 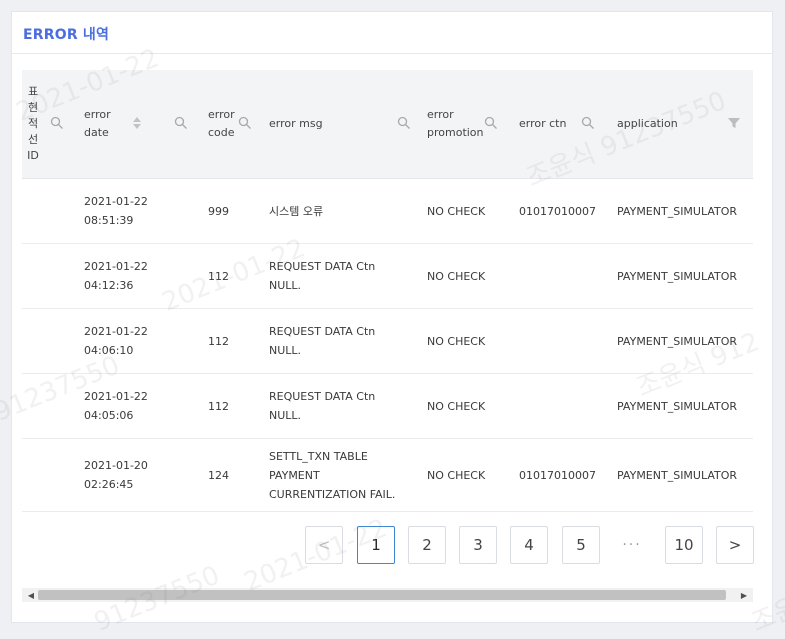 What do you see at coordinates (33, 123) in the screenshot?
I see `column-header-label: 표 현 적 선 ID` at bounding box center [33, 123].